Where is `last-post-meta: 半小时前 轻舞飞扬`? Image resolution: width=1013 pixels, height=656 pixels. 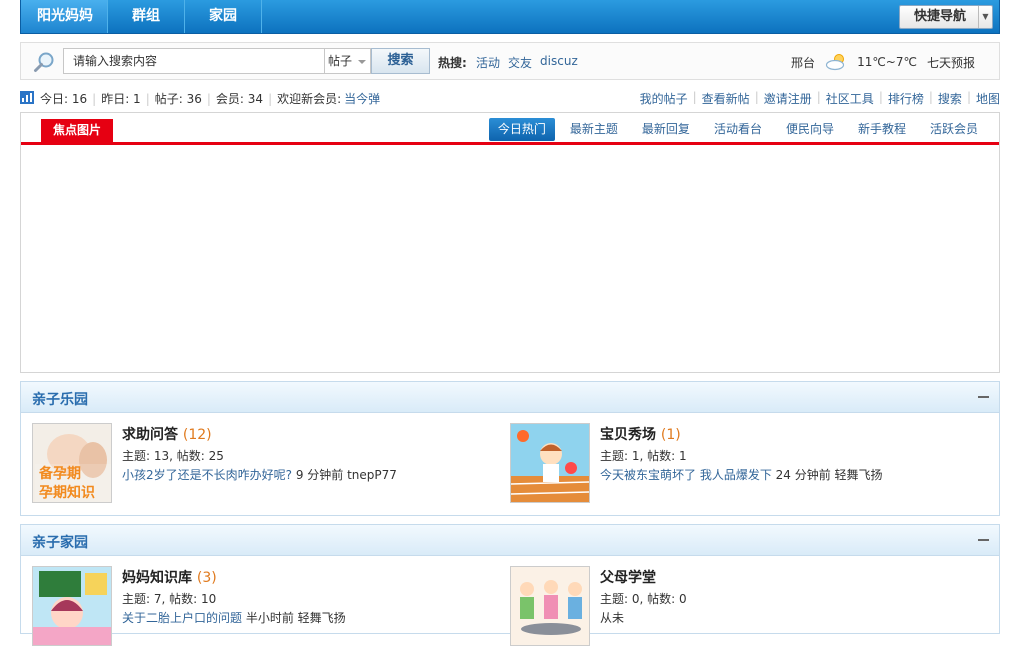
last-post-meta: 半小时前 轻舞飞扬 is located at coordinates (294, 618).